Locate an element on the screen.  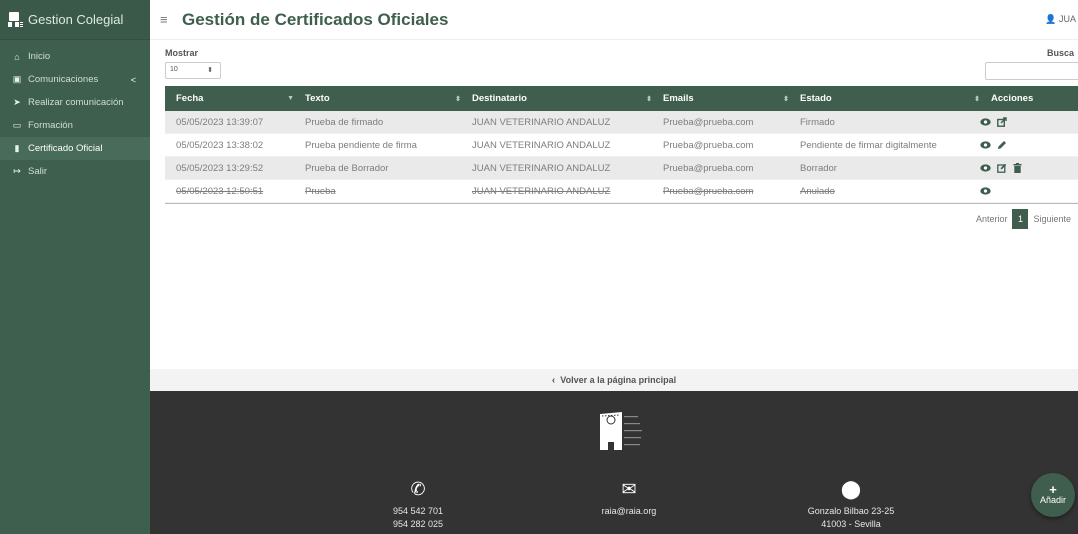
sidebar-item-inicio: ⌂ Inicio is located at coordinates (75, 56).